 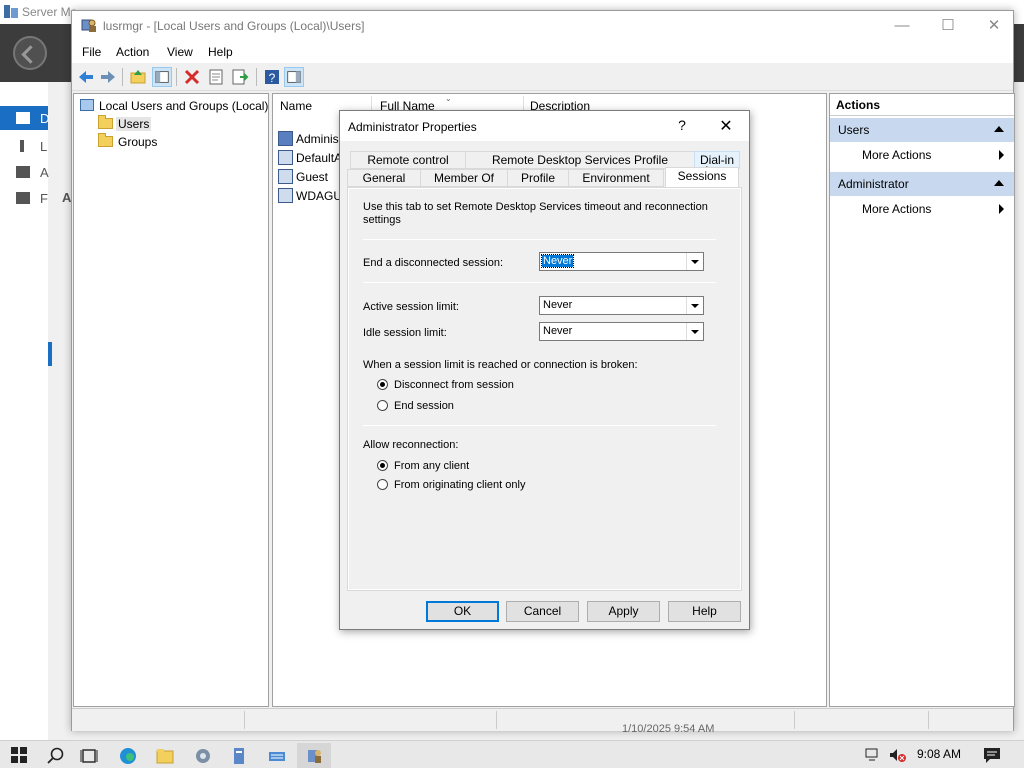 I want to click on actions-section-users: Users, so click(x=922, y=130).